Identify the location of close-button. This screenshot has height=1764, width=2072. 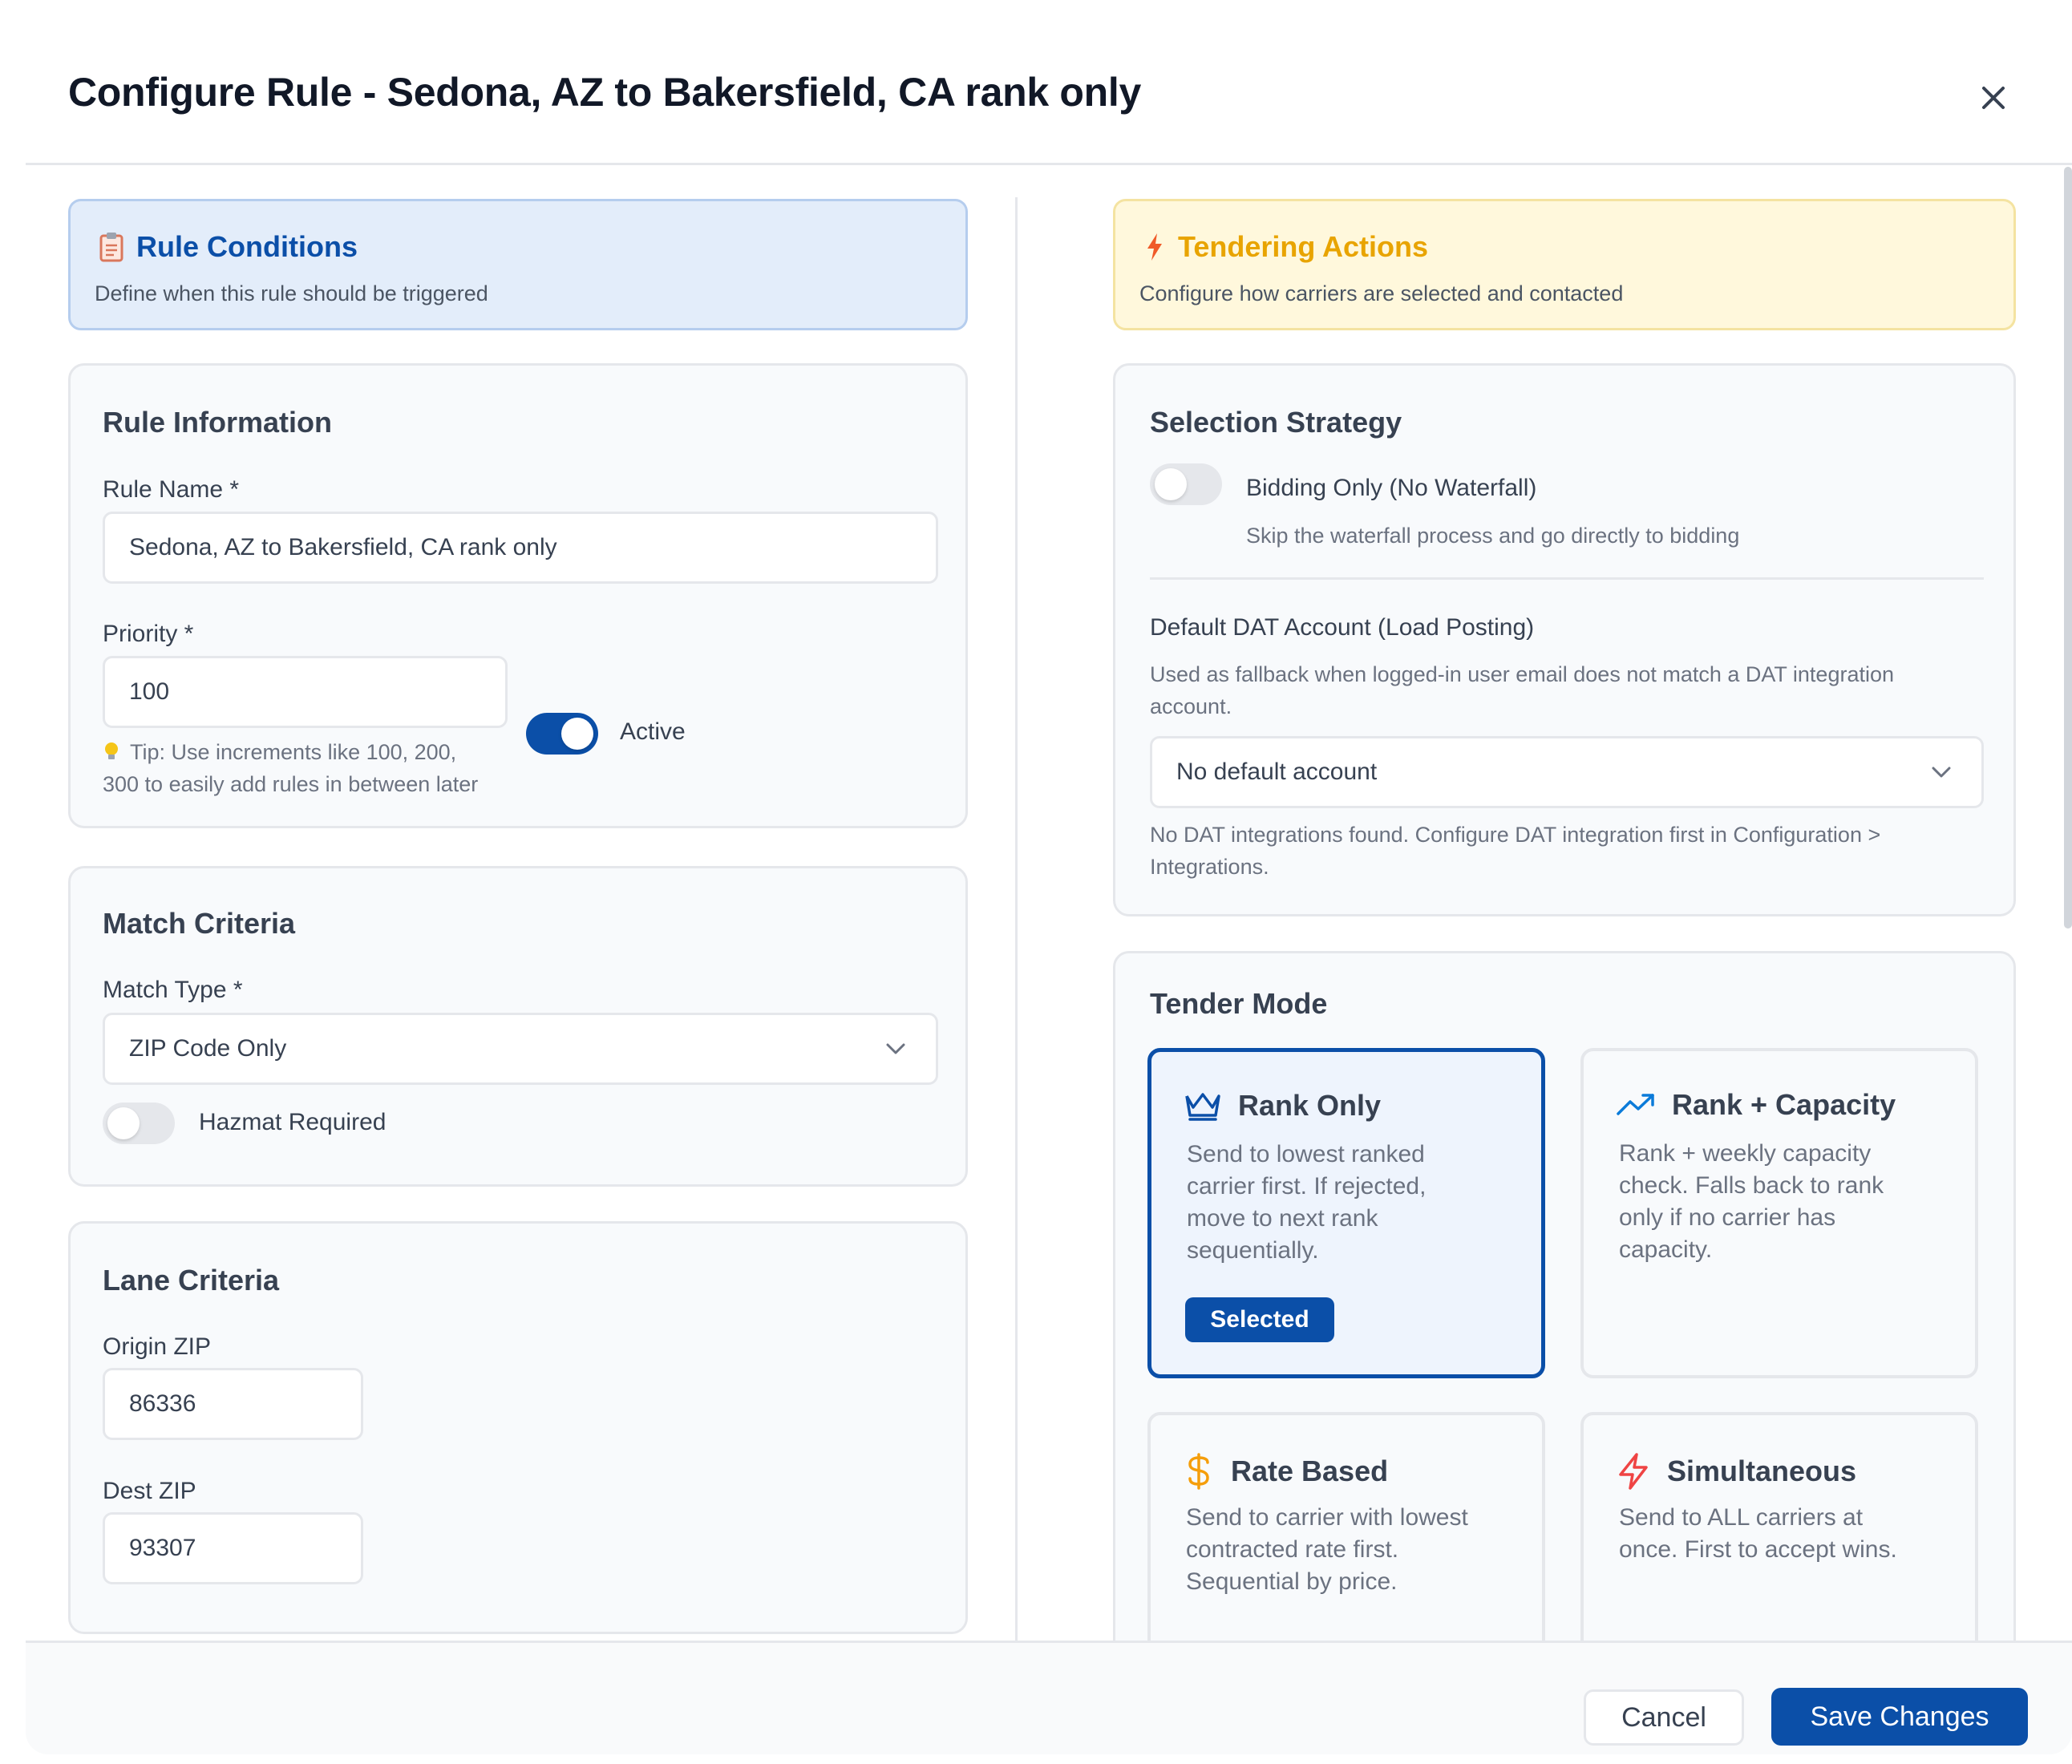
(1993, 97).